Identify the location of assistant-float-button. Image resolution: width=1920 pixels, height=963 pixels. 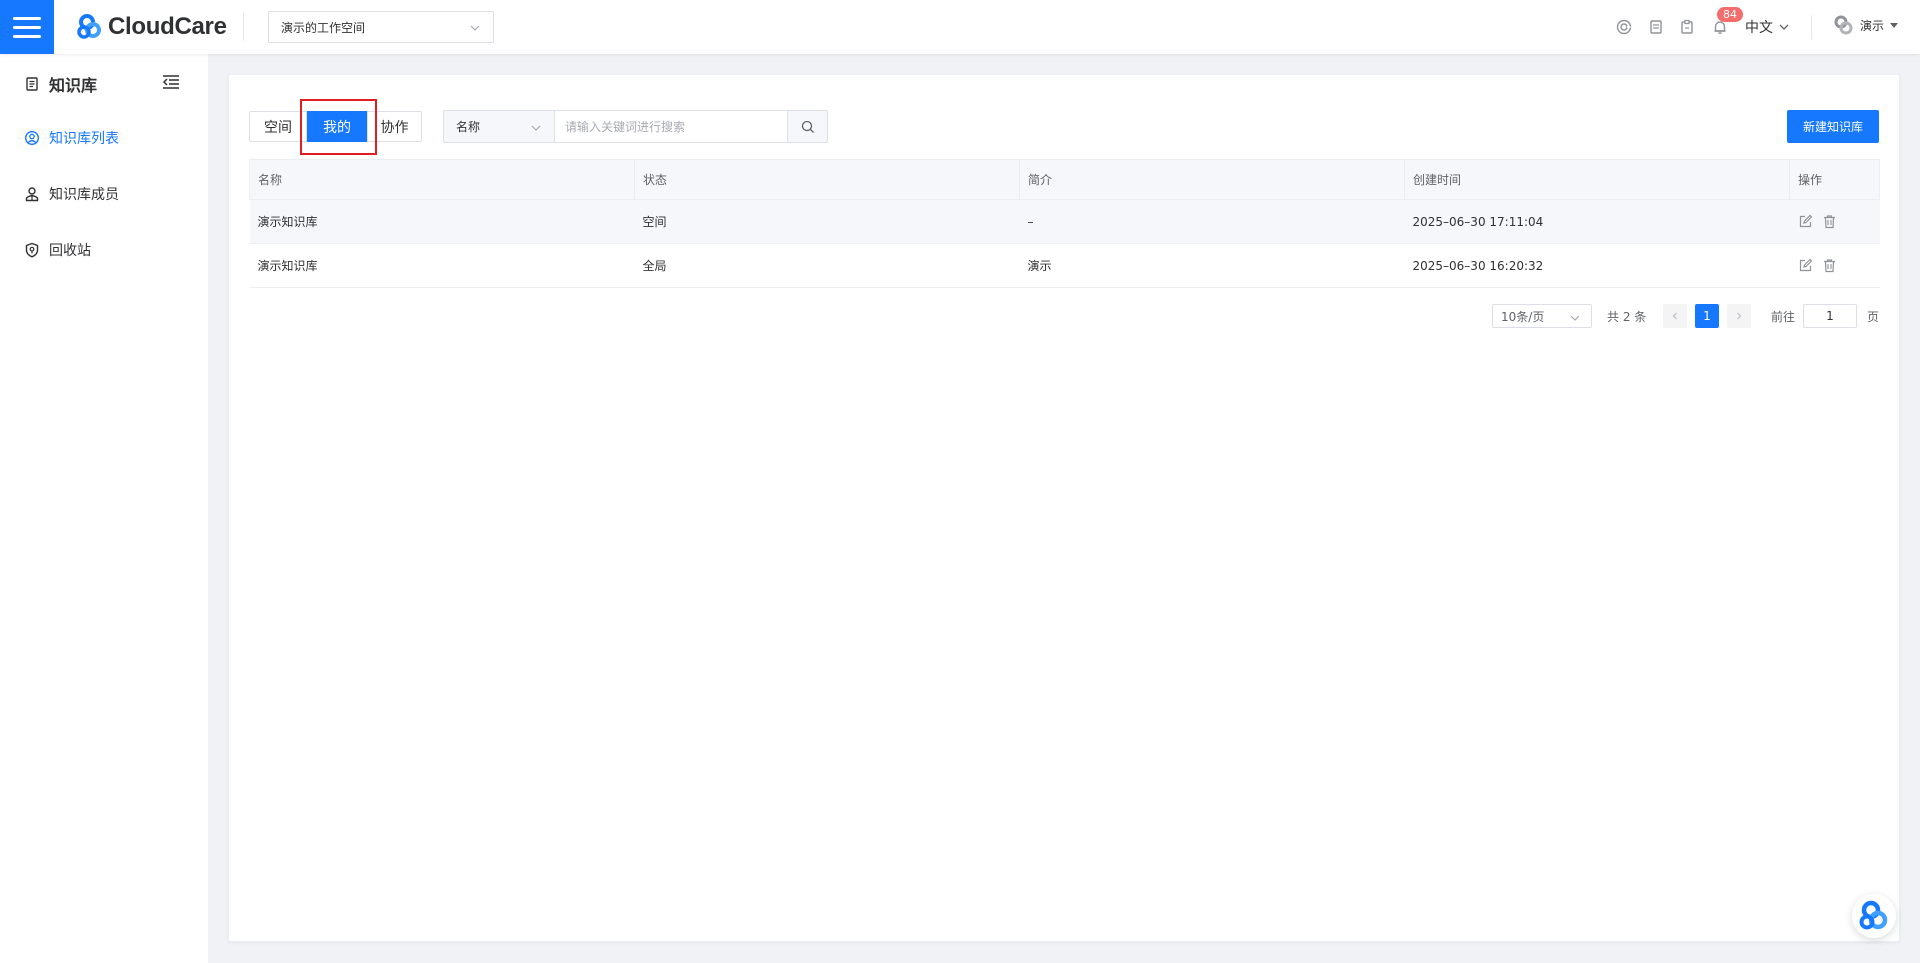
(1874, 916).